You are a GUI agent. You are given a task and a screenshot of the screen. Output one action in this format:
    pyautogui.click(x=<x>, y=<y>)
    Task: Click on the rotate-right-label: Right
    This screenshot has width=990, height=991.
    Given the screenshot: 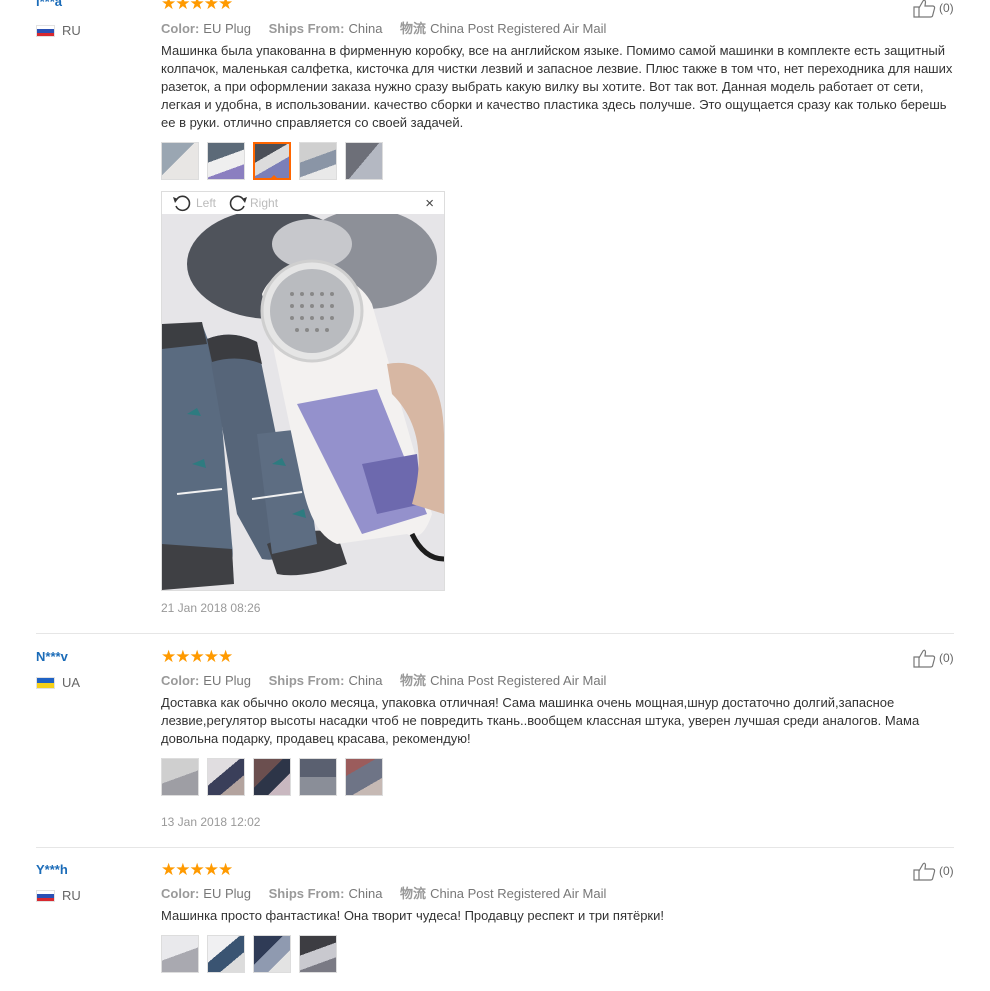 What is the action you would take?
    pyautogui.click(x=264, y=203)
    